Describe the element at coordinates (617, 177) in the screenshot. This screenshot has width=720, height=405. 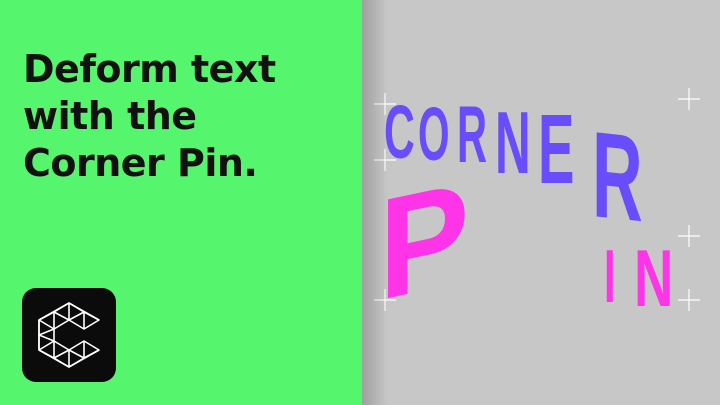
I see `word-top-letter-r2: R` at that location.